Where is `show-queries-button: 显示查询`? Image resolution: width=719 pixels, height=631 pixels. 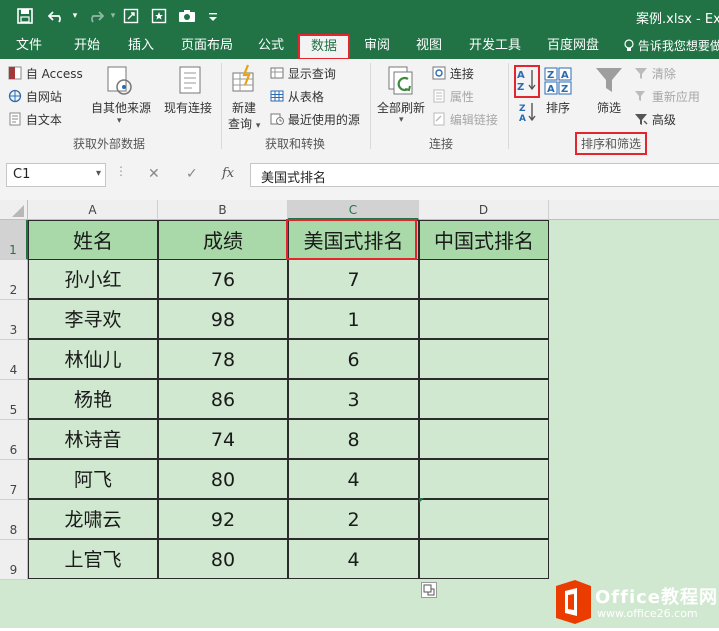
show-queries-button: 显示查询 is located at coordinates (303, 73).